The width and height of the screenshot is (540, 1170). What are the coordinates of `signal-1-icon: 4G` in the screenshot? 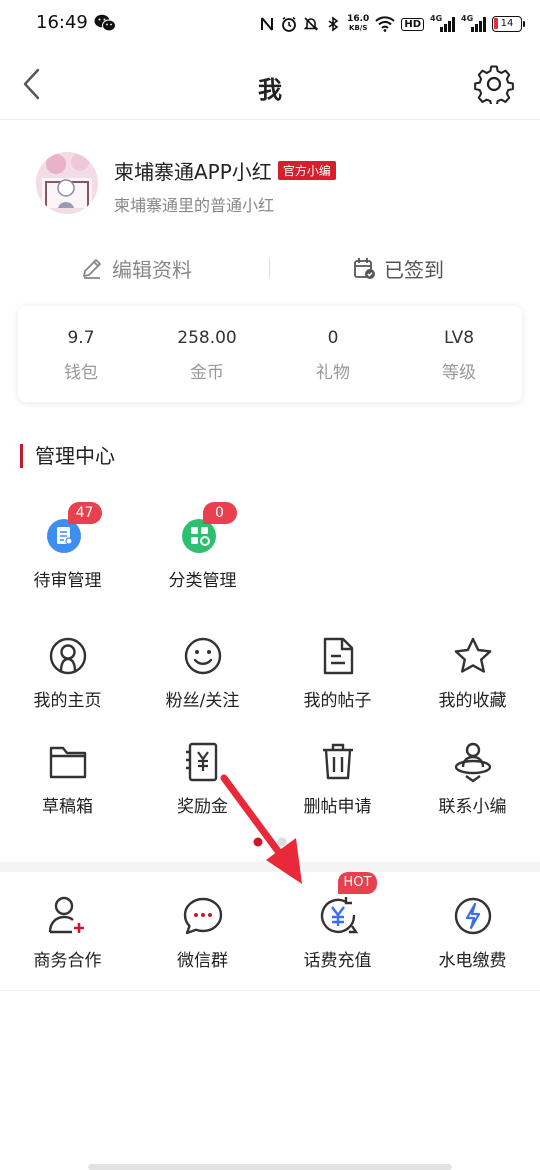 It's located at (442, 23).